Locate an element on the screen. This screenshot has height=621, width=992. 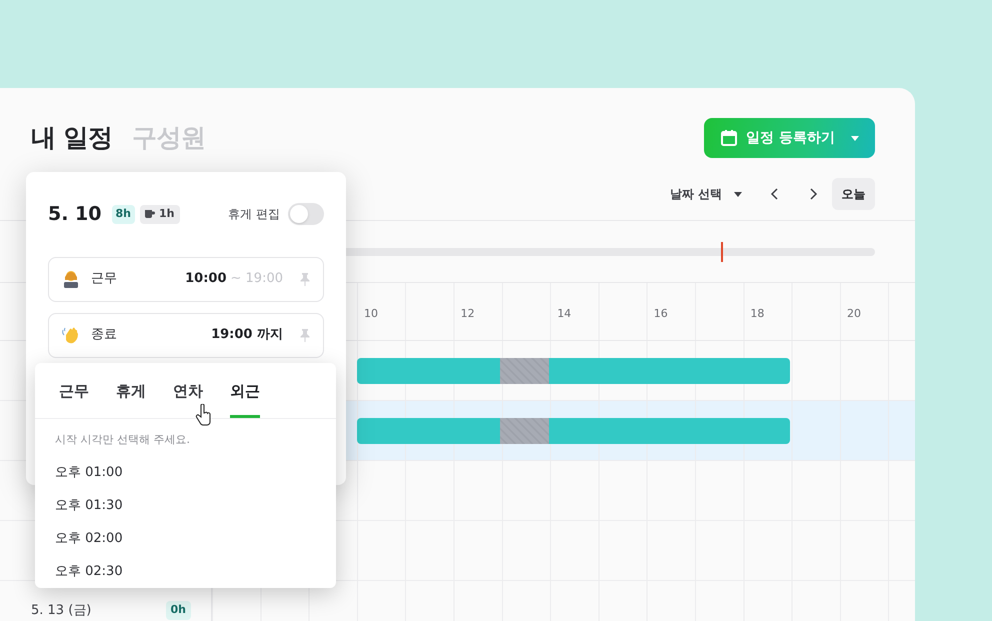
work-hours-badge: 8h is located at coordinates (123, 214).